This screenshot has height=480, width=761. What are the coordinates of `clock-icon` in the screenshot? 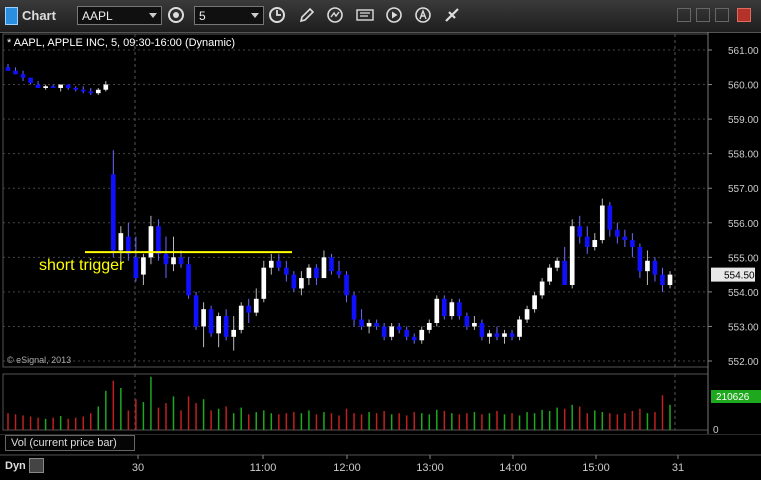 It's located at (277, 15).